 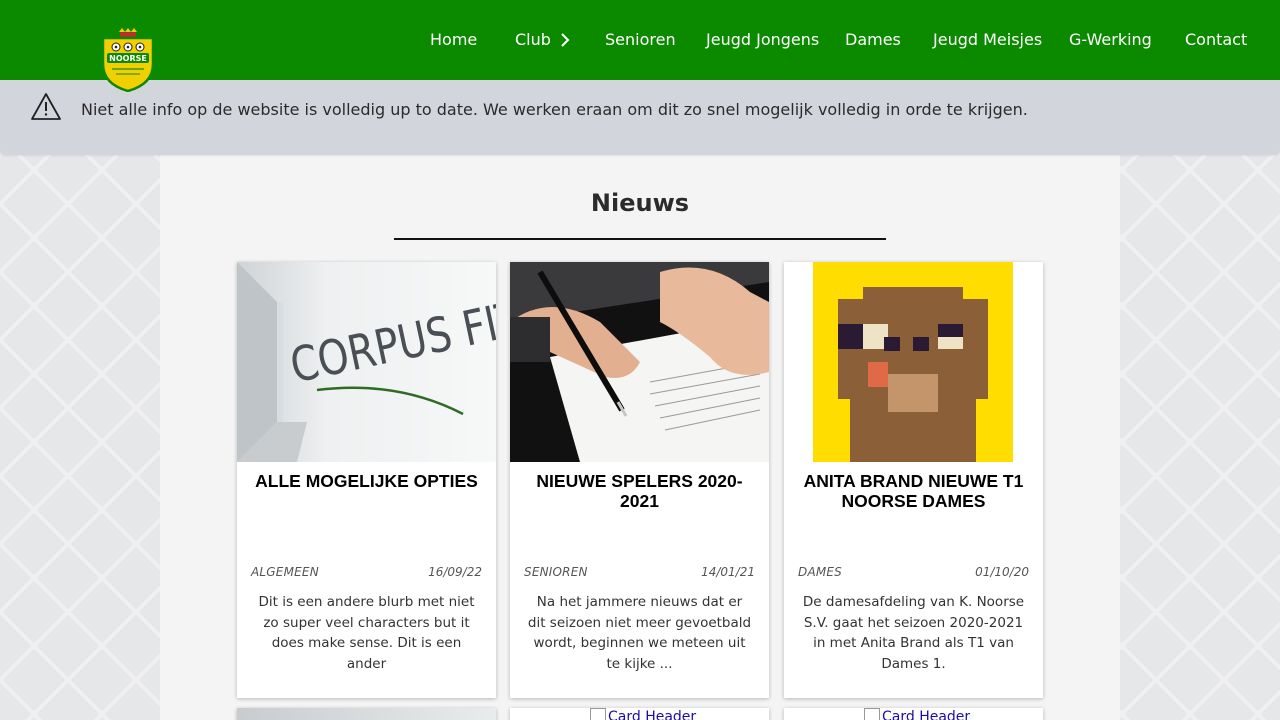 I want to click on nav-home: Home, so click(x=453, y=40).